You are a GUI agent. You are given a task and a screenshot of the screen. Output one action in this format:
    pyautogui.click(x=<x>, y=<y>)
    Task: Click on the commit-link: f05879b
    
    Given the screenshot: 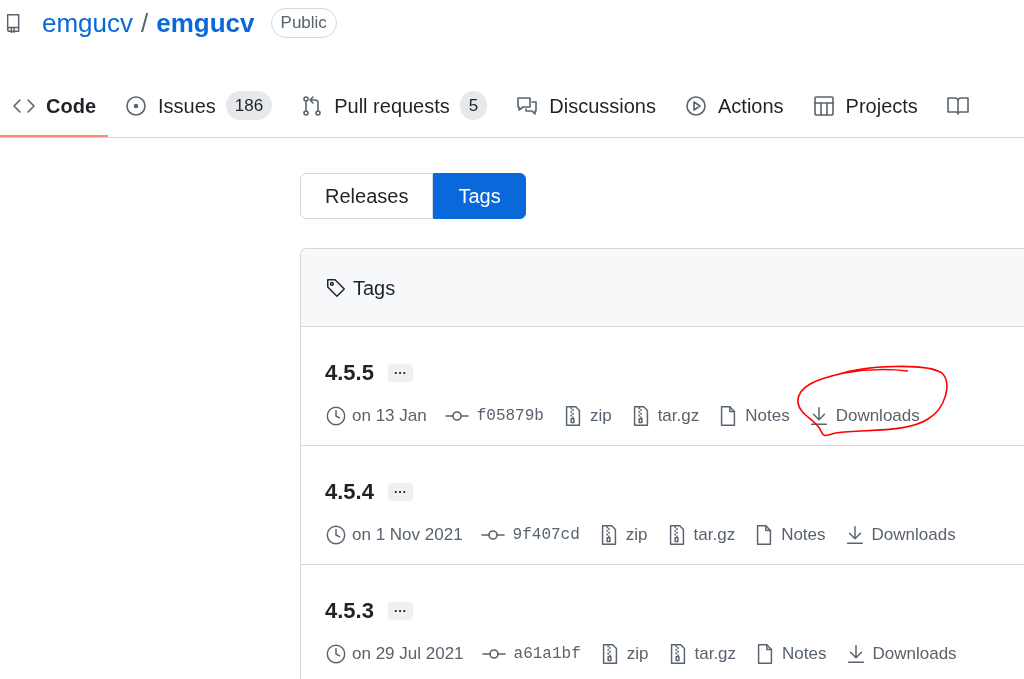 What is the action you would take?
    pyautogui.click(x=494, y=415)
    